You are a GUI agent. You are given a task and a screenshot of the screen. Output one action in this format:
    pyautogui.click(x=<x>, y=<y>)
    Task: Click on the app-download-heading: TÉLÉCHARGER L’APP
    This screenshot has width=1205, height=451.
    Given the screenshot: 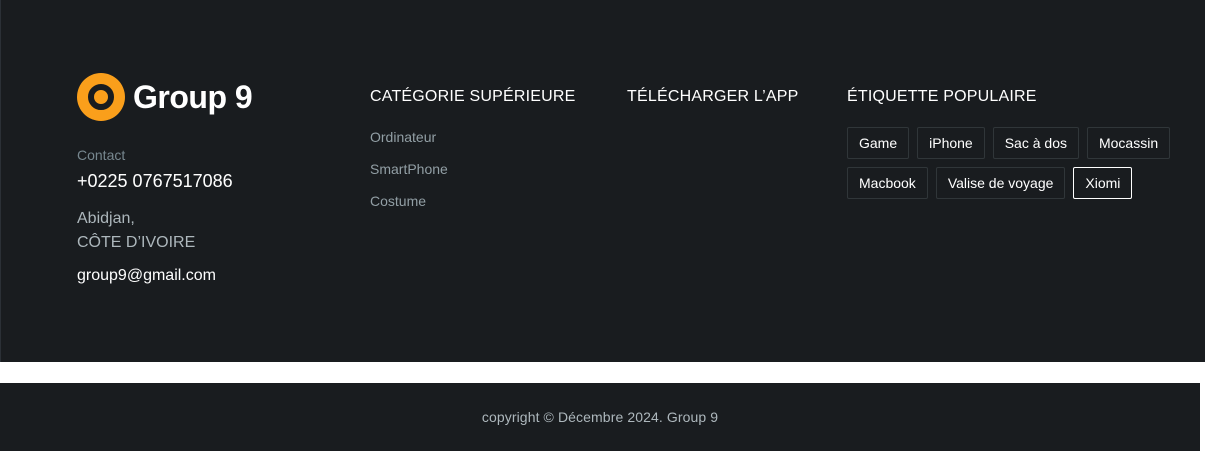 What is the action you would take?
    pyautogui.click(x=713, y=96)
    